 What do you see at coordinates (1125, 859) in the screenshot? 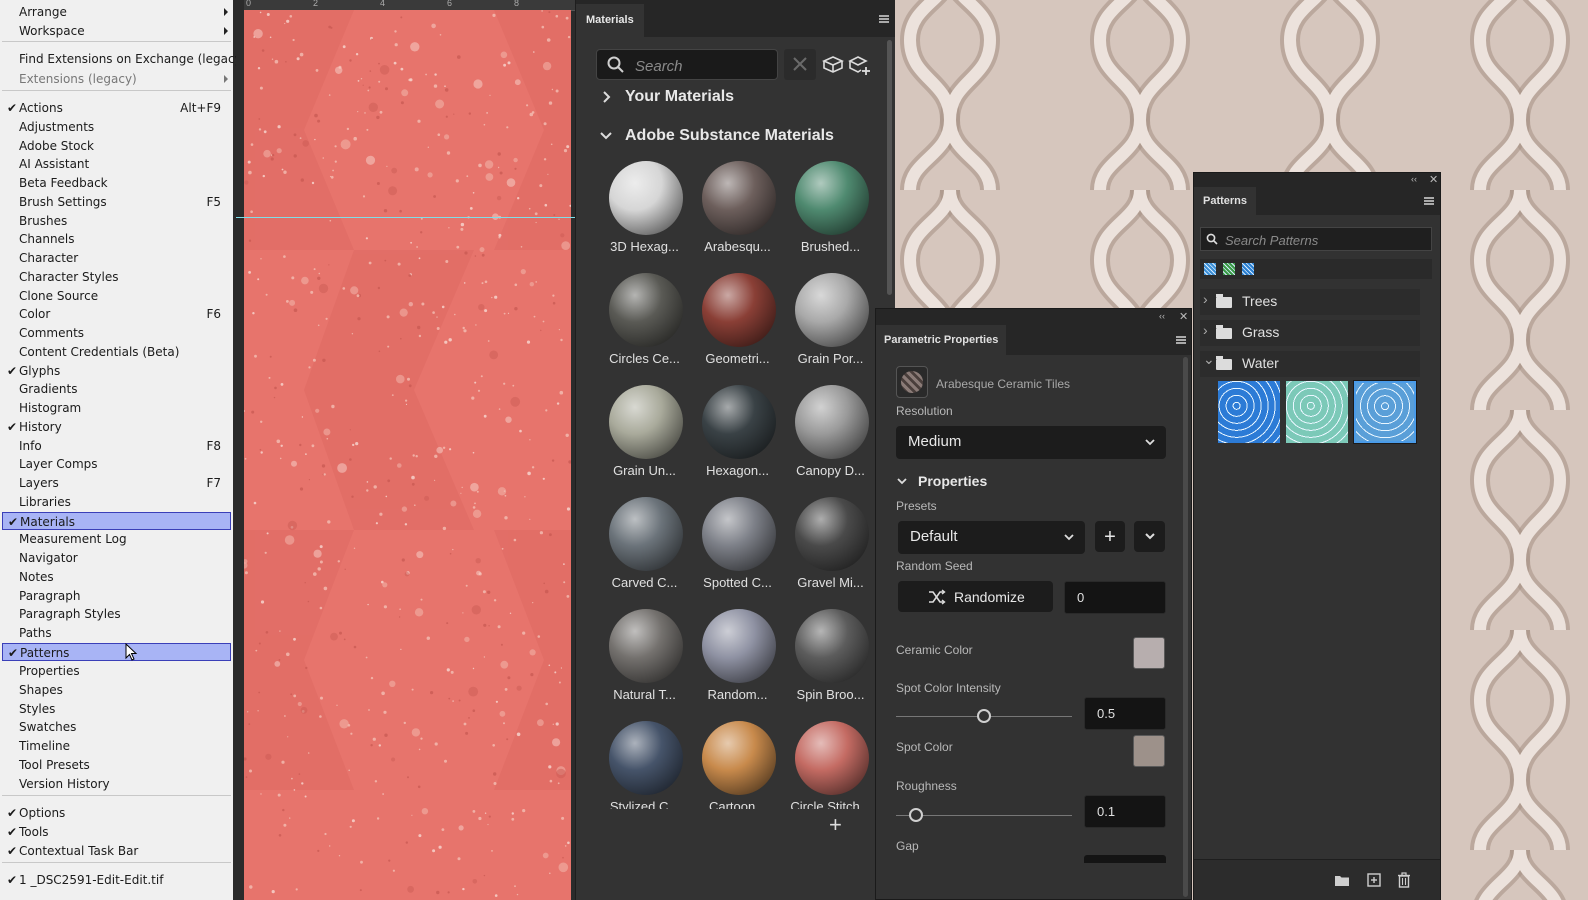
I see `gap-input` at bounding box center [1125, 859].